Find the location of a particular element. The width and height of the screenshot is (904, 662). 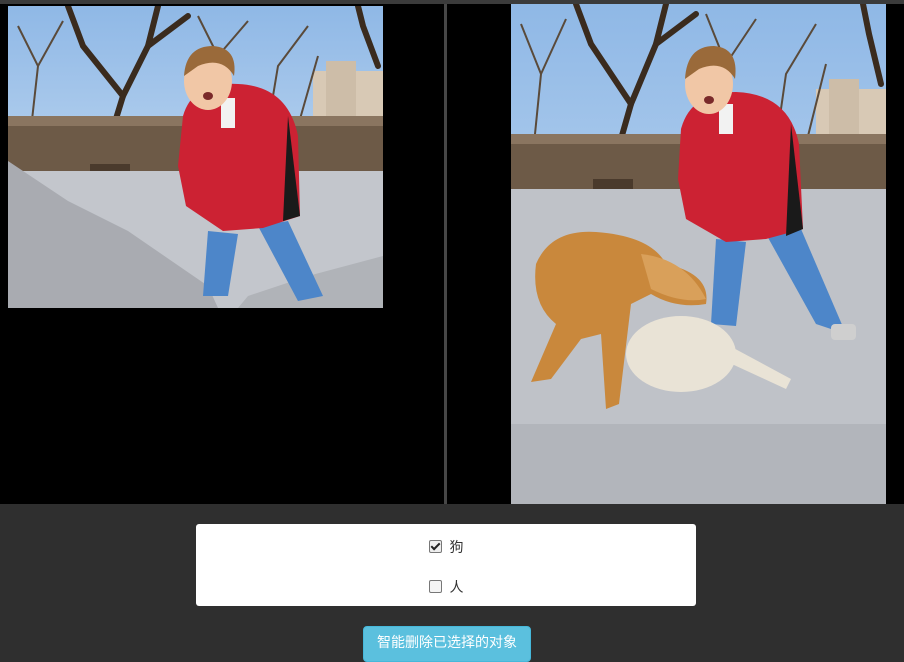

object-selection-card: 狗 人 is located at coordinates (446, 565).